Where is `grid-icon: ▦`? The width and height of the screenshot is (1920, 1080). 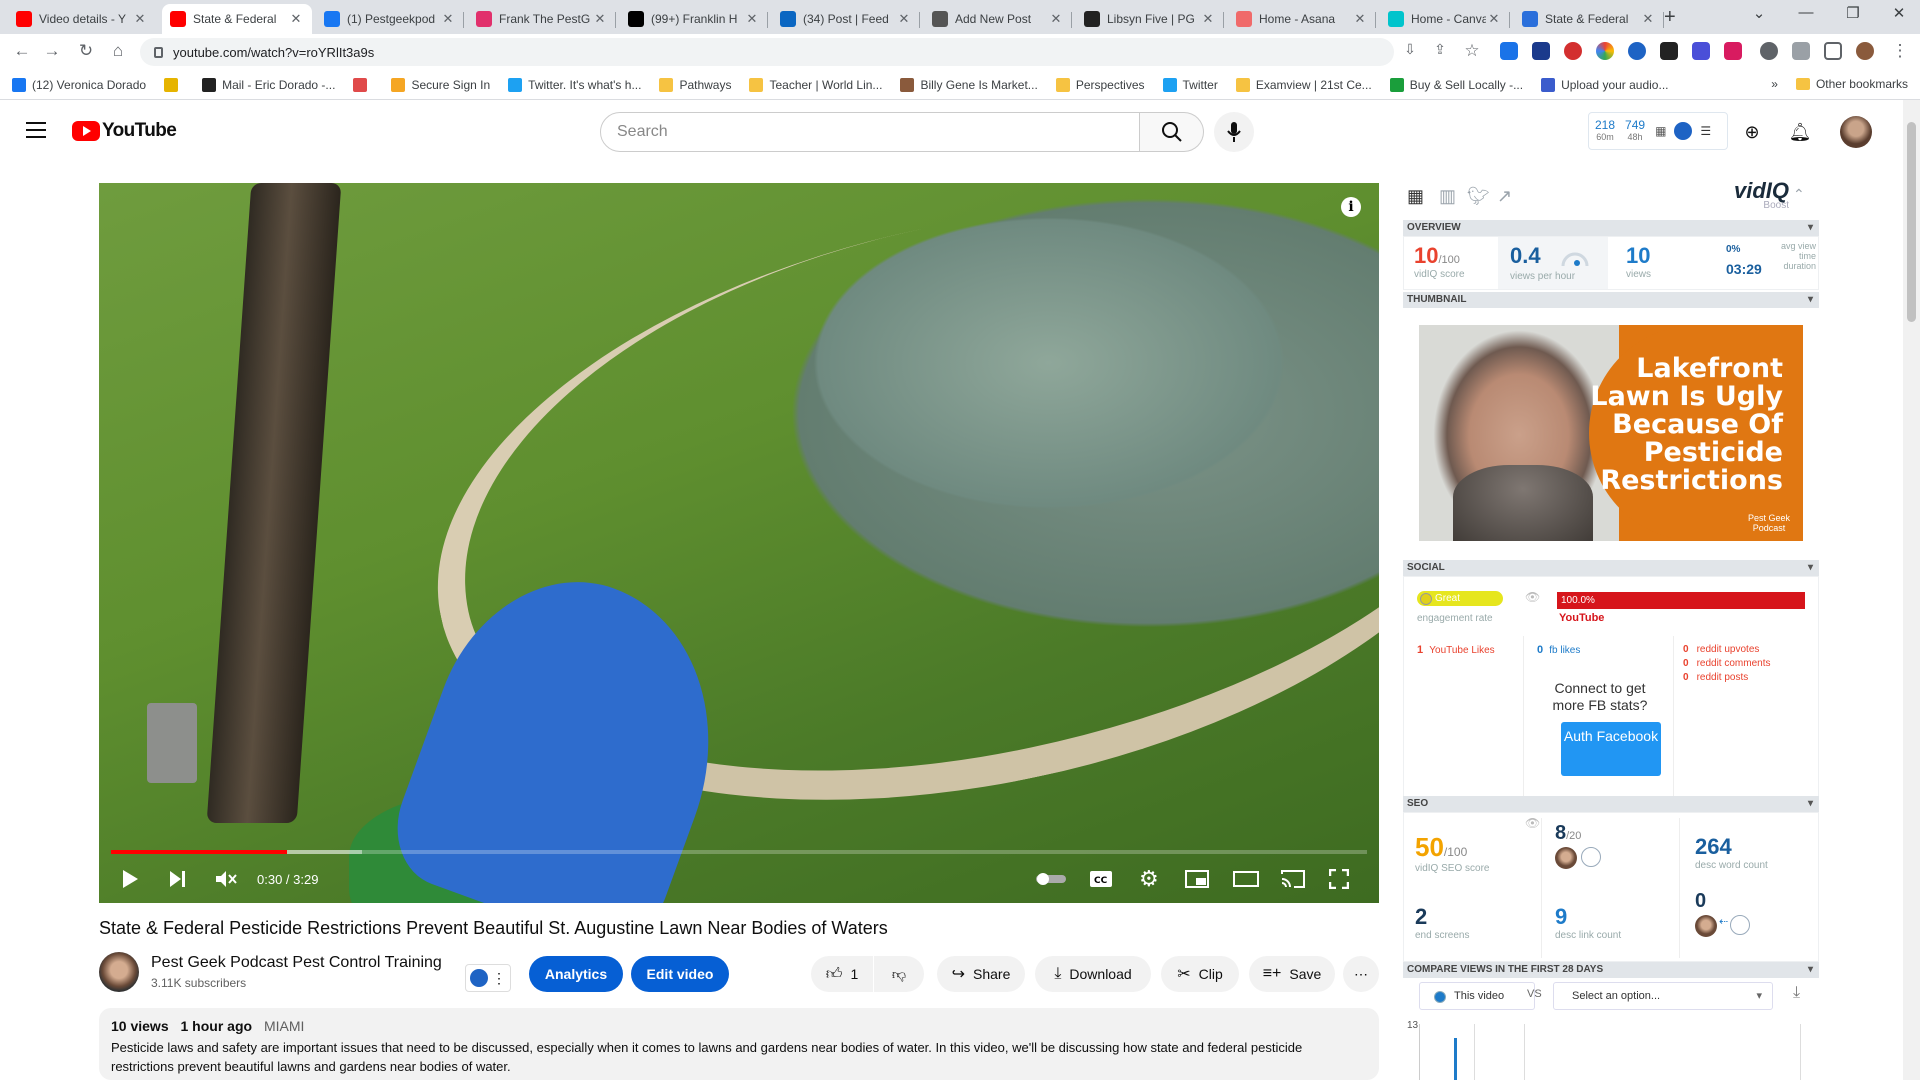 grid-icon: ▦ is located at coordinates (1418, 196).